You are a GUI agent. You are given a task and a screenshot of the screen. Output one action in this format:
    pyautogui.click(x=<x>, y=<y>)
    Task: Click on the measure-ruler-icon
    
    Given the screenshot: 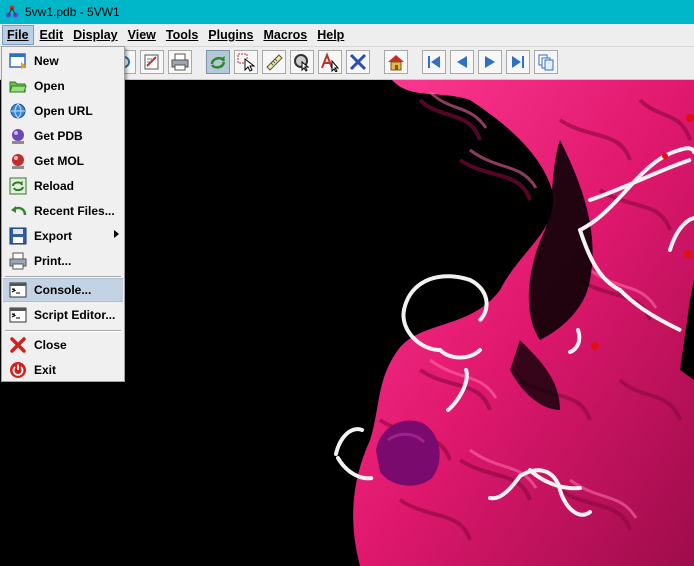 What is the action you would take?
    pyautogui.click(x=274, y=62)
    